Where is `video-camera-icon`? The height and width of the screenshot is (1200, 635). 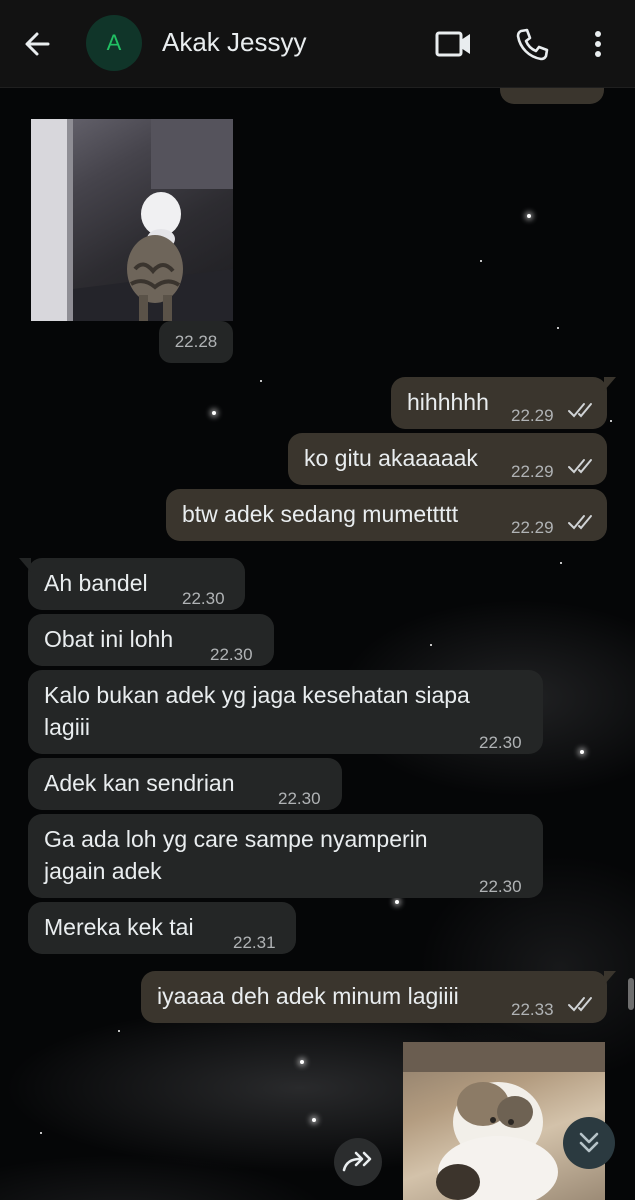
video-camera-icon is located at coordinates (452, 44).